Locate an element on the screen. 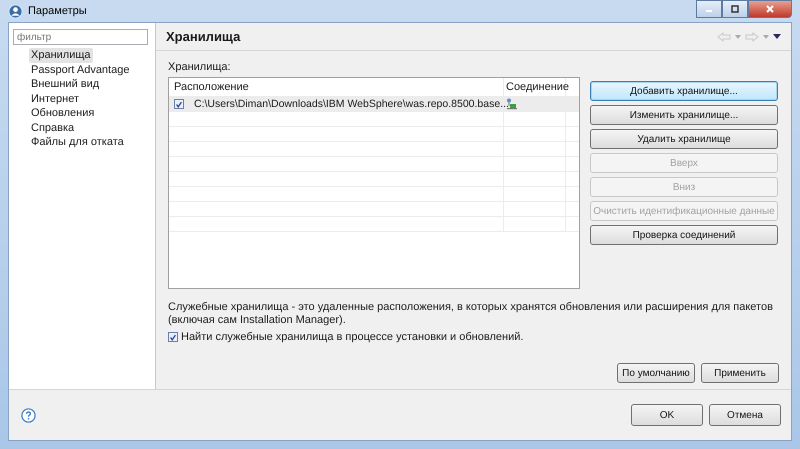 This screenshot has width=800, height=449. action-button: Проверка соединений is located at coordinates (684, 235).